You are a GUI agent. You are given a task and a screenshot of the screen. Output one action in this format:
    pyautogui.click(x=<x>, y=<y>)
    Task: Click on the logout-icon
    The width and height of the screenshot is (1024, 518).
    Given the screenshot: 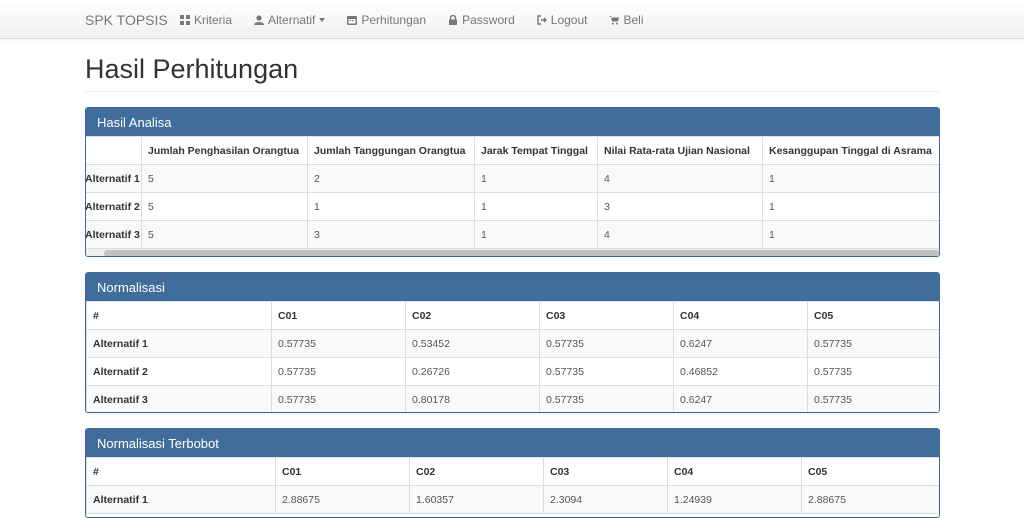 What is the action you would take?
    pyautogui.click(x=542, y=19)
    